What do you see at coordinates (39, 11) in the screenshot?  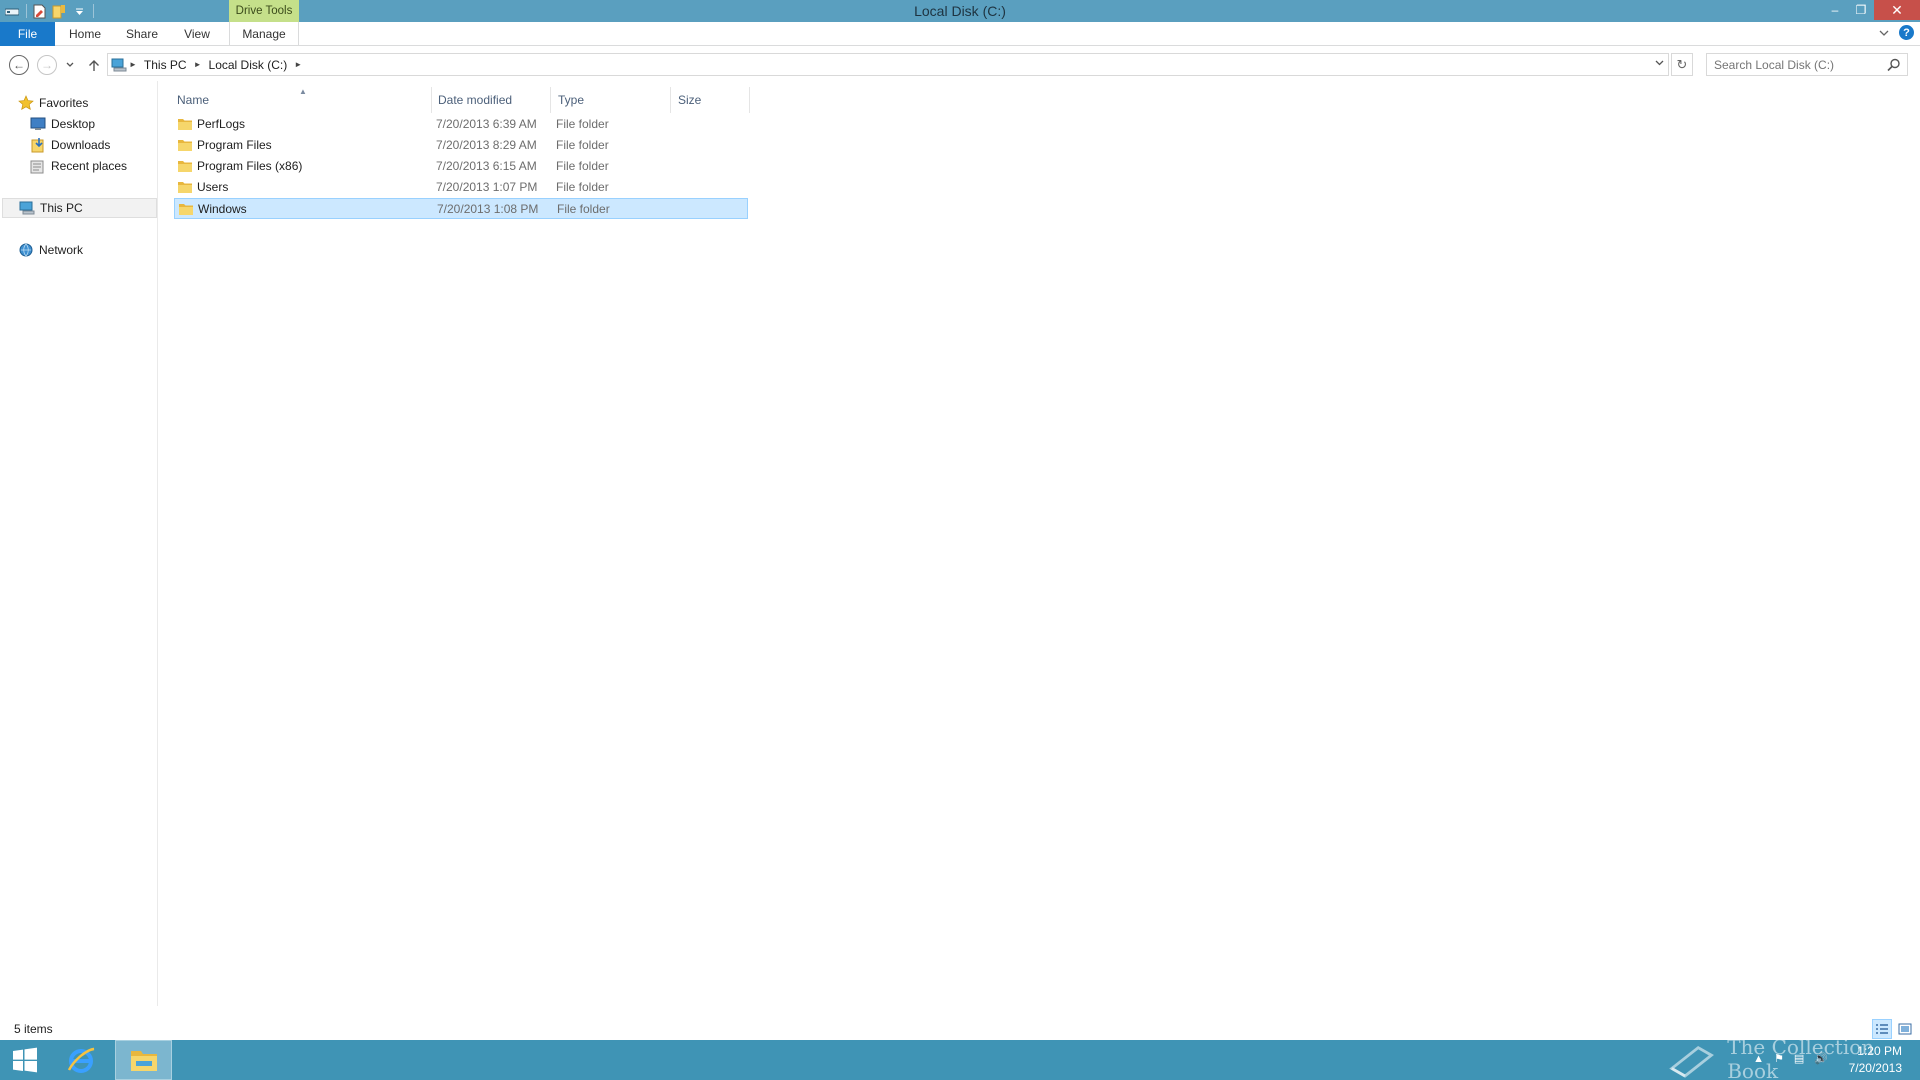 I see `properties-icon` at bounding box center [39, 11].